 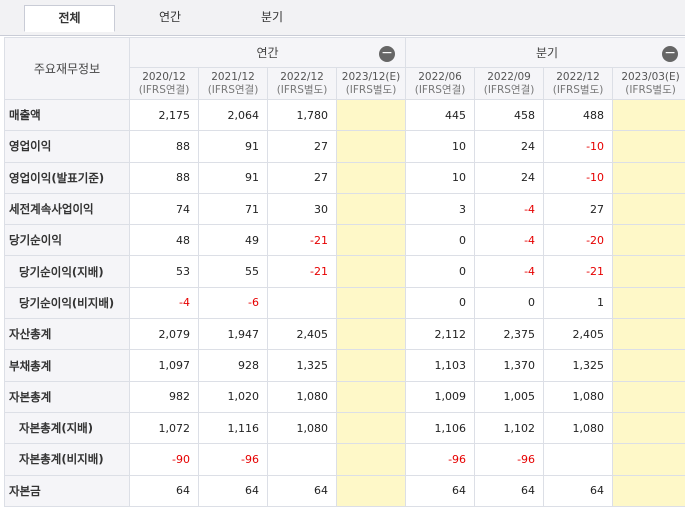 What do you see at coordinates (164, 115) in the screenshot?
I see `table-cell: 2,175` at bounding box center [164, 115].